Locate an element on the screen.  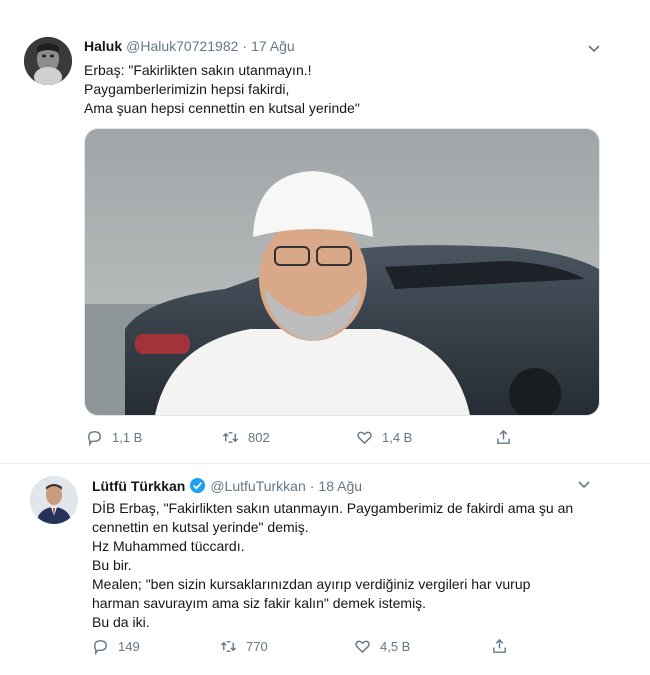
like-button: 4,5 B is located at coordinates (382, 646).